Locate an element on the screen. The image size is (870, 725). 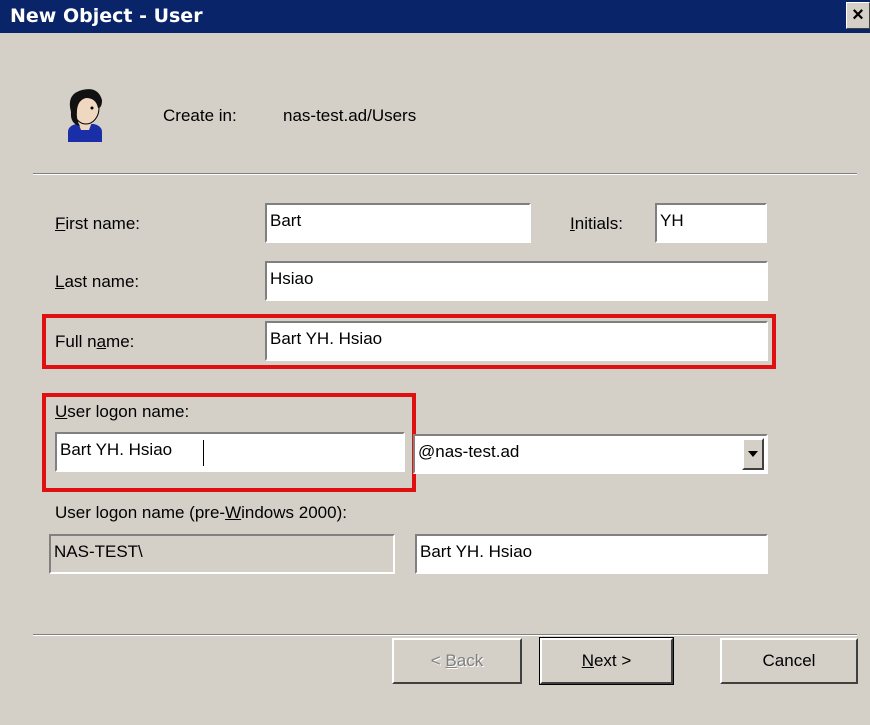
full-name-field: Bart YH. Hsiao is located at coordinates (516, 341).